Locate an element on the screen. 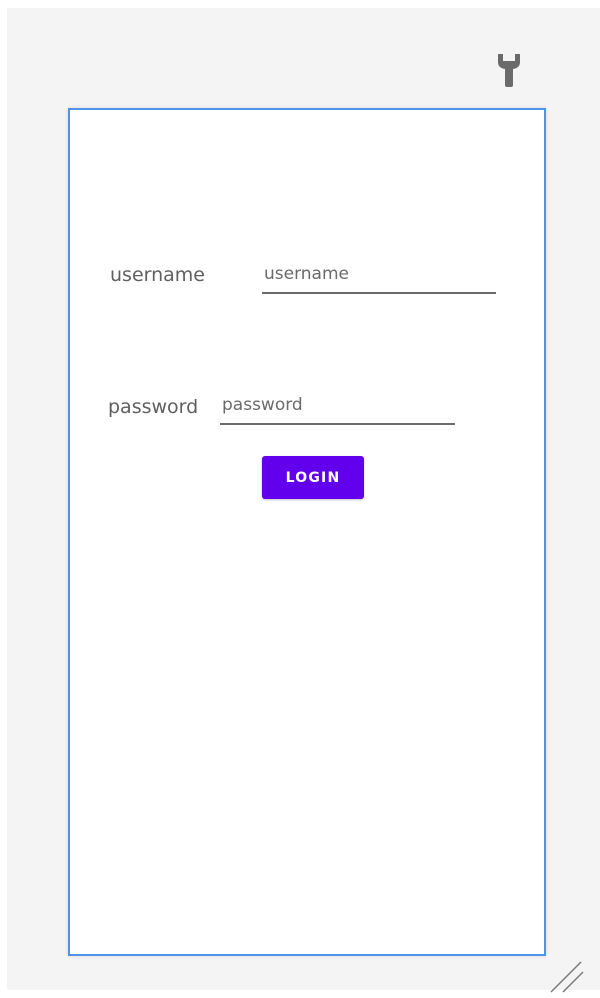  wrench-icon is located at coordinates (509, 70).